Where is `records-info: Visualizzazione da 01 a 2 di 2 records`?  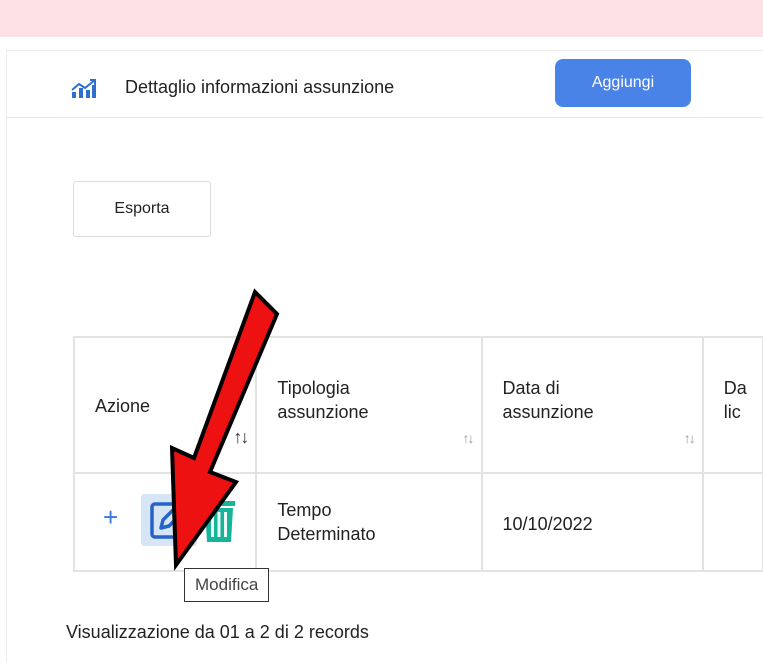
records-info: Visualizzazione da 01 a 2 di 2 records is located at coordinates (217, 632).